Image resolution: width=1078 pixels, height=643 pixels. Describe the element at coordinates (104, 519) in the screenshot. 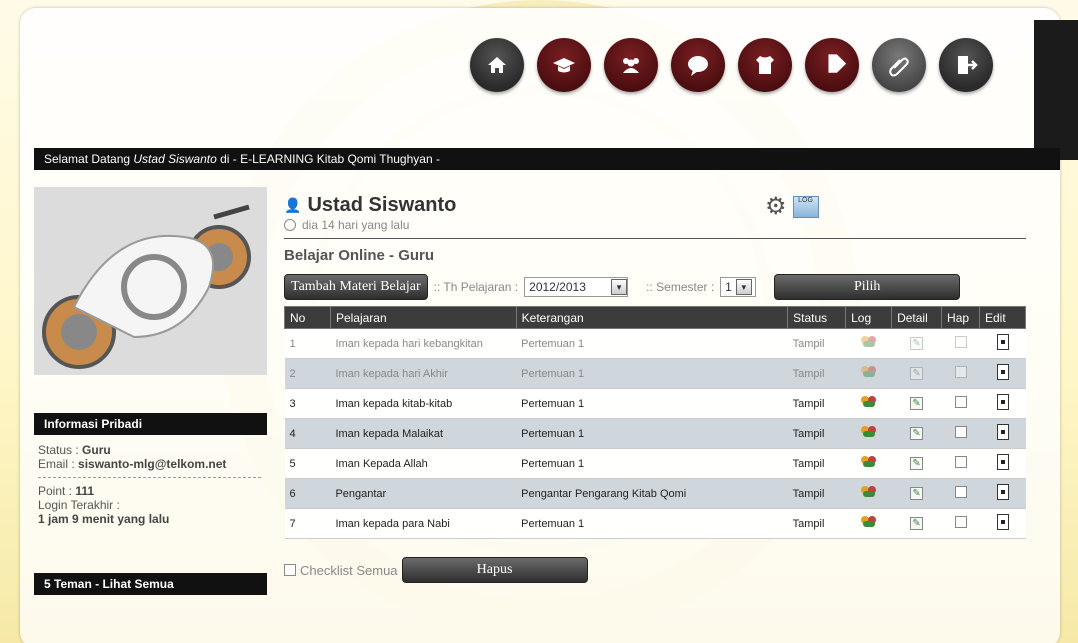

I see `login-value: 1 jam 9 menit yang lalu` at that location.